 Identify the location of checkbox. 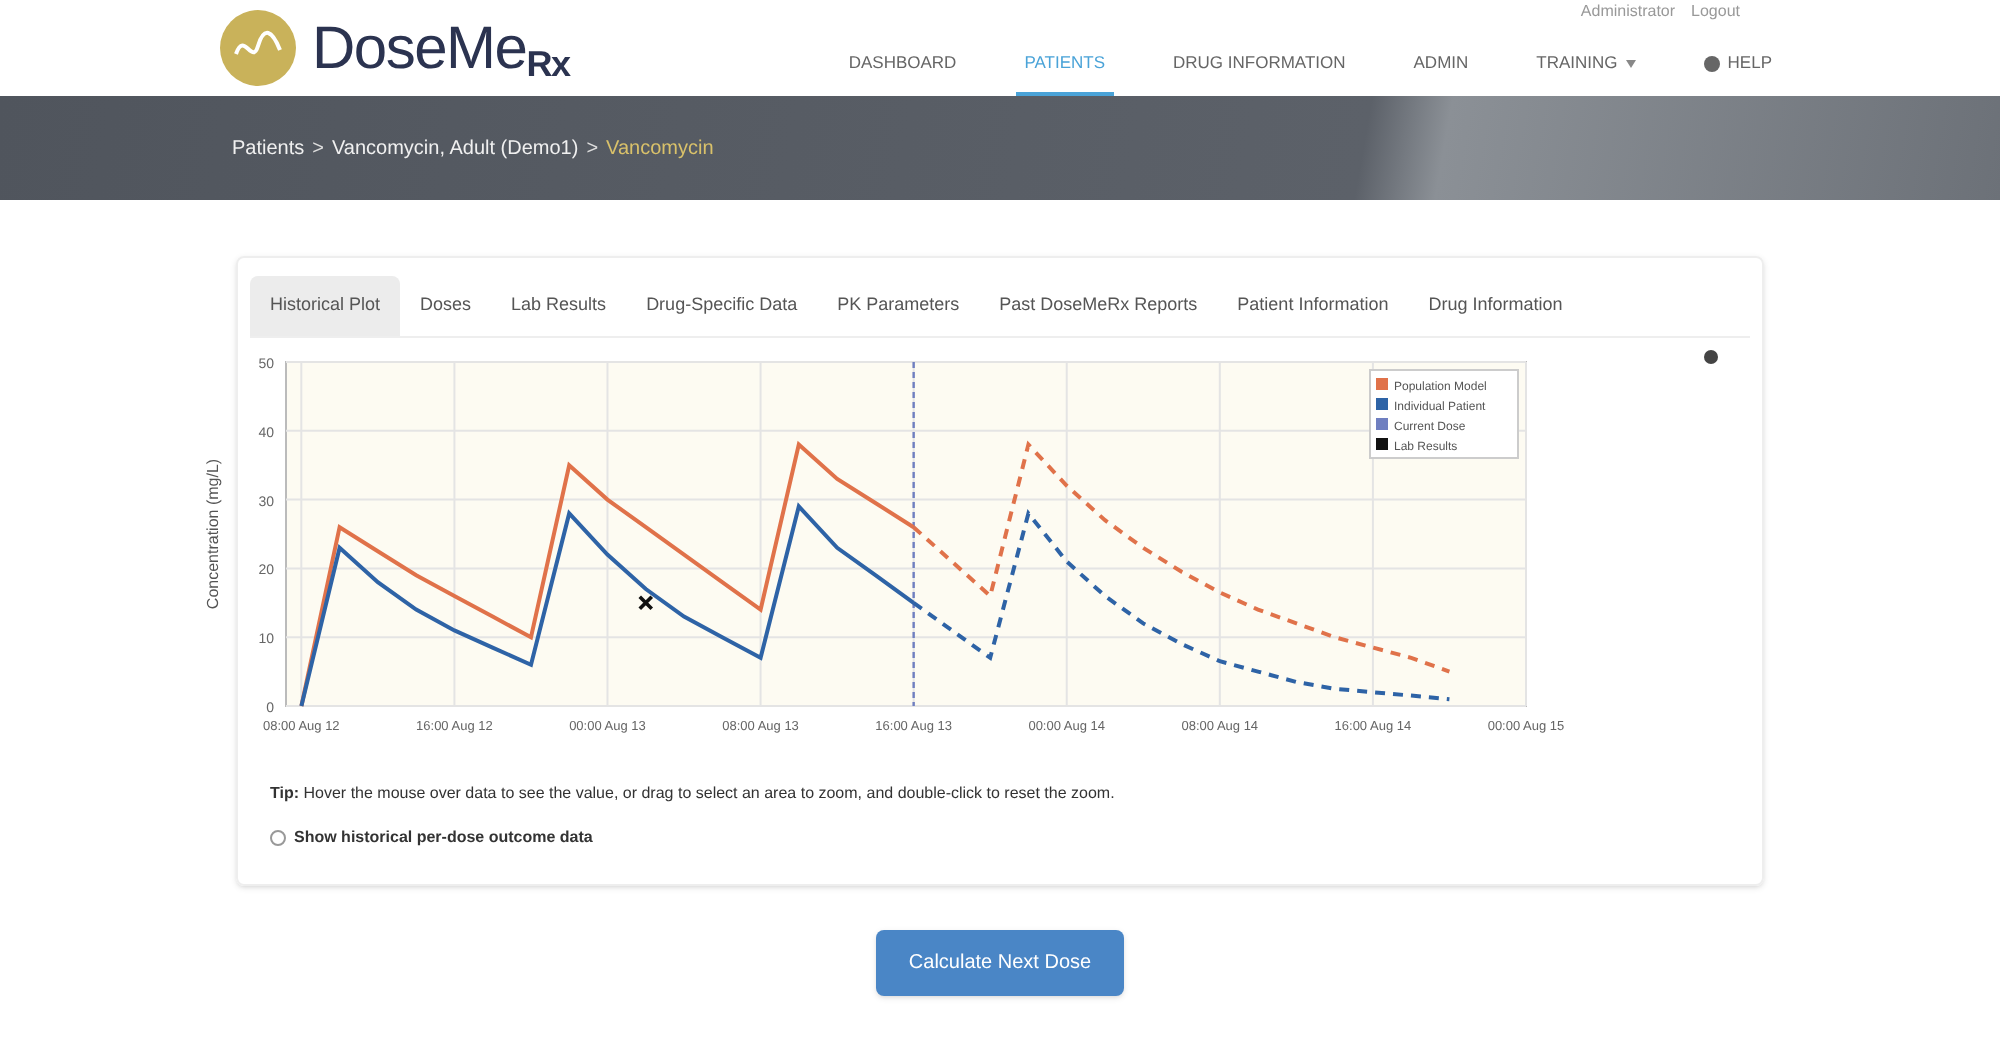
(278, 837).